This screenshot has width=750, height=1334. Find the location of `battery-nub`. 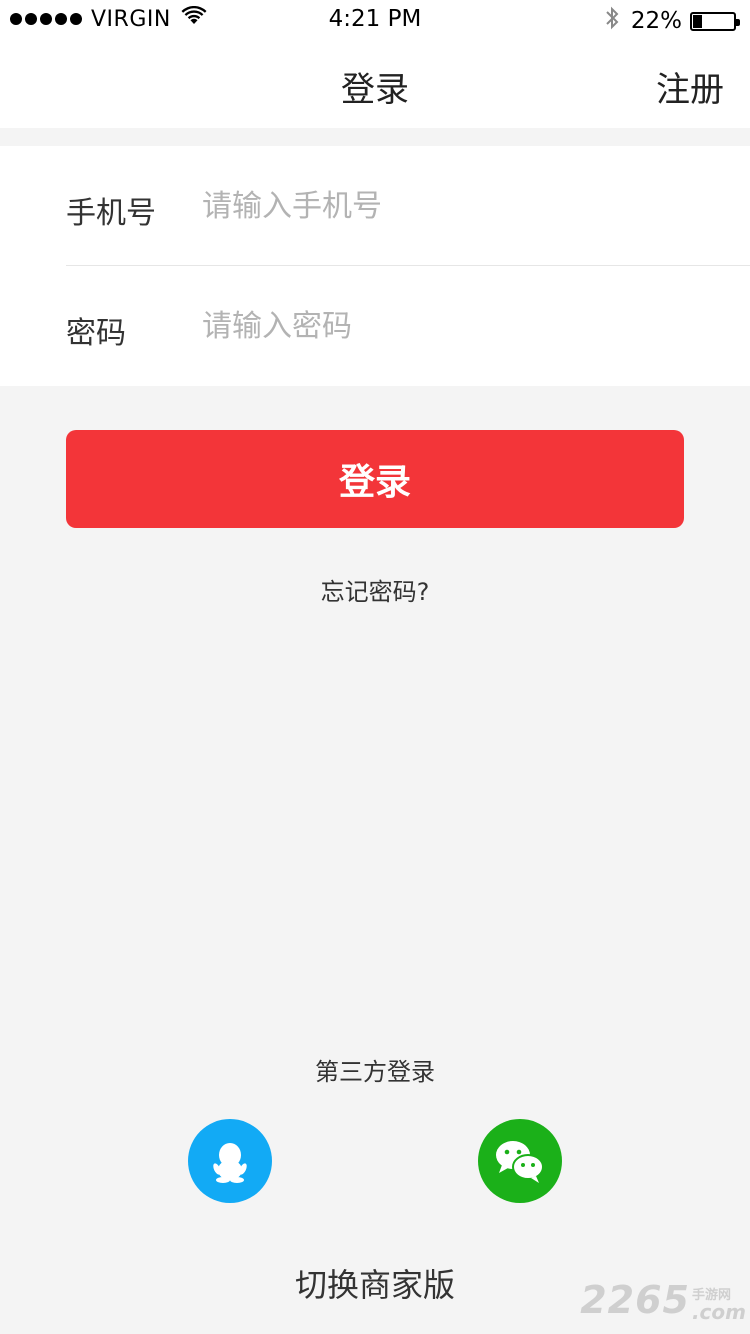

battery-nub is located at coordinates (738, 22).